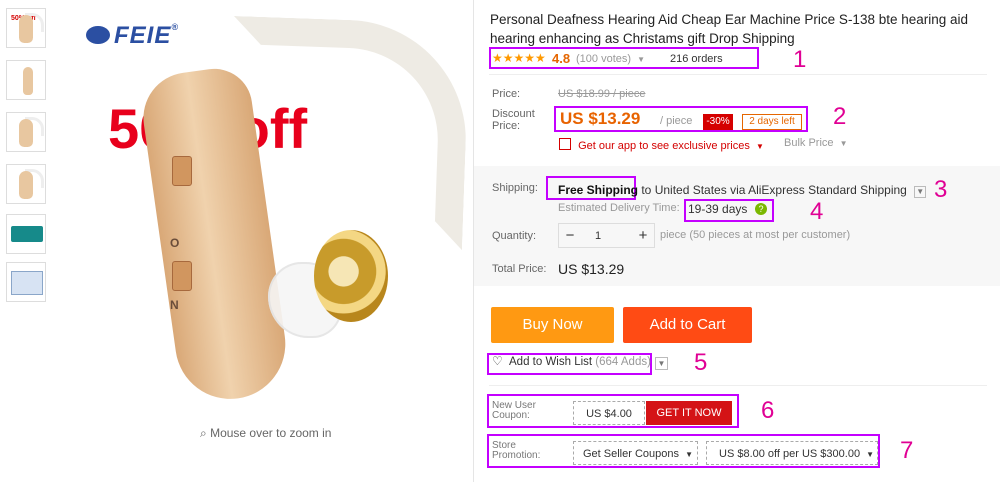 The image size is (1000, 482). Describe the element at coordinates (351, 276) in the screenshot. I see `gold-ring-shape` at that location.